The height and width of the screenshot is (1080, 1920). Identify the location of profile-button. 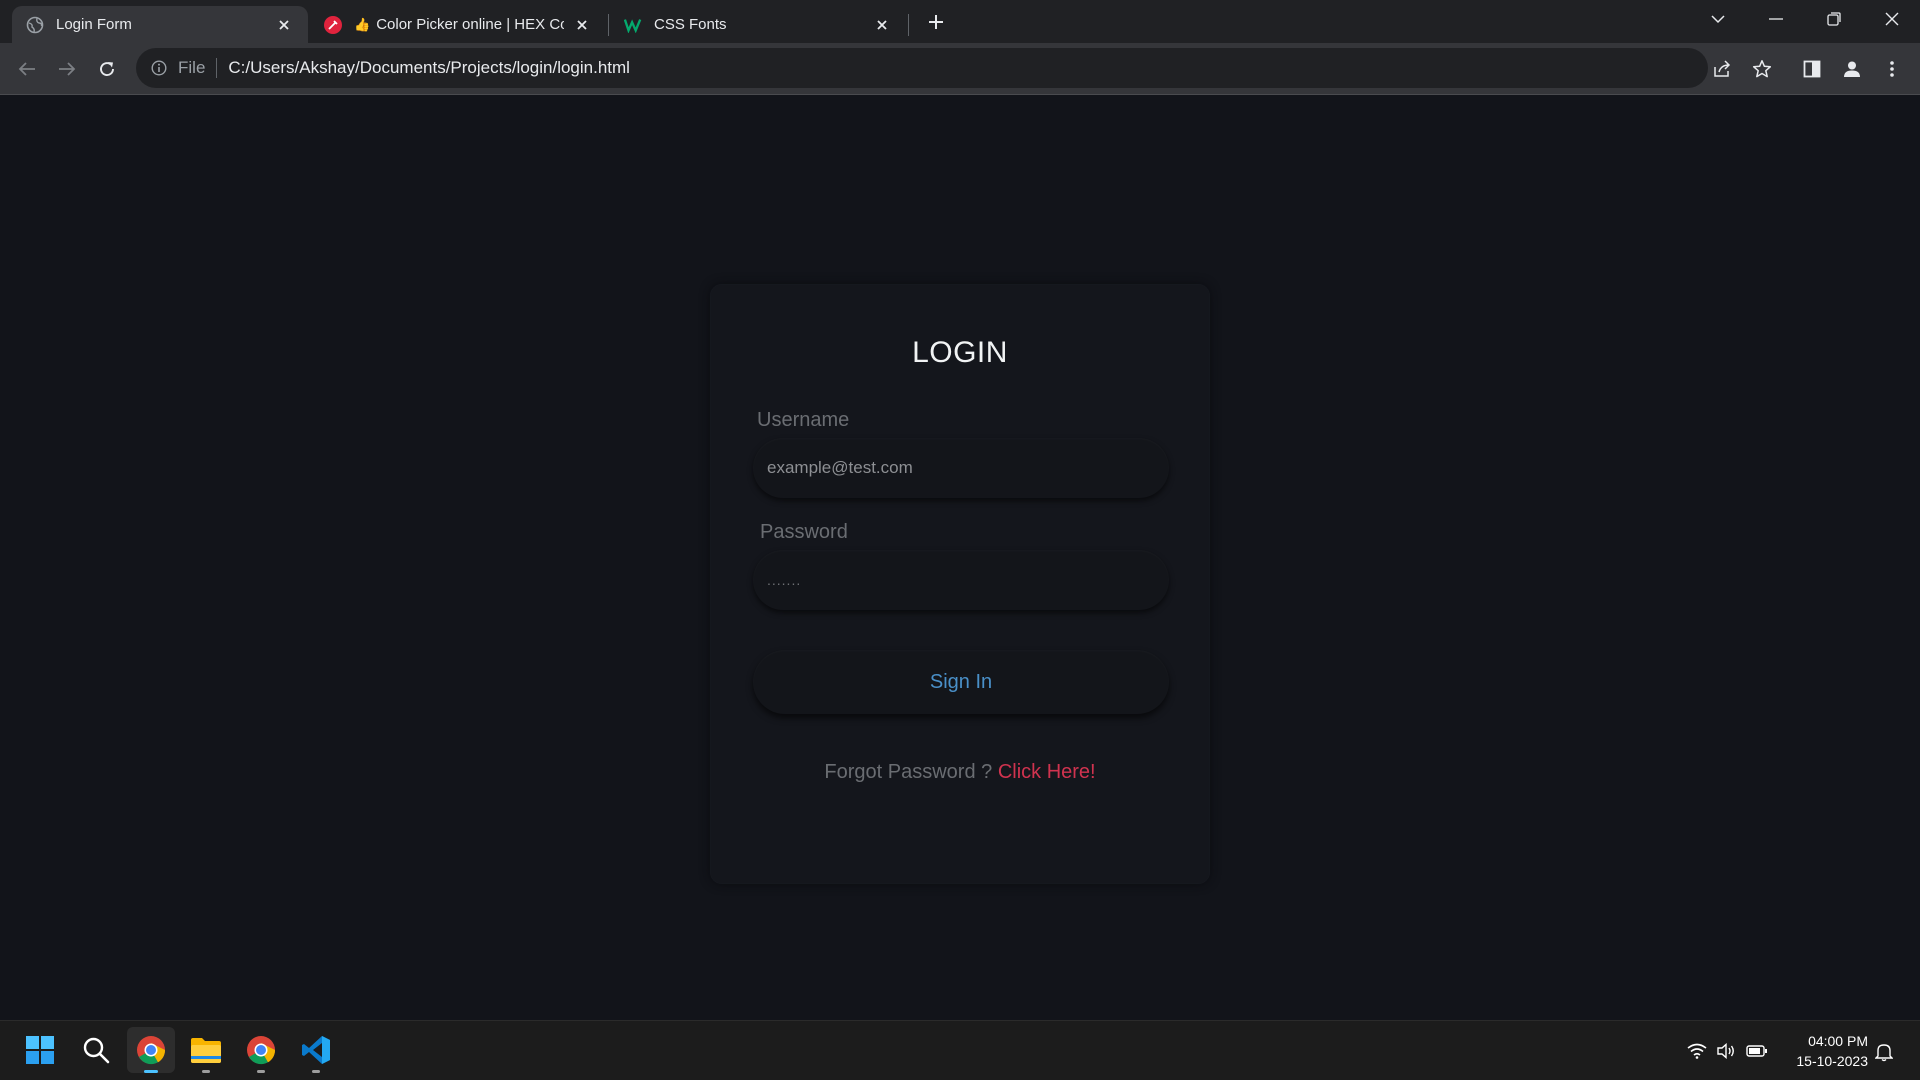
(1852, 69).